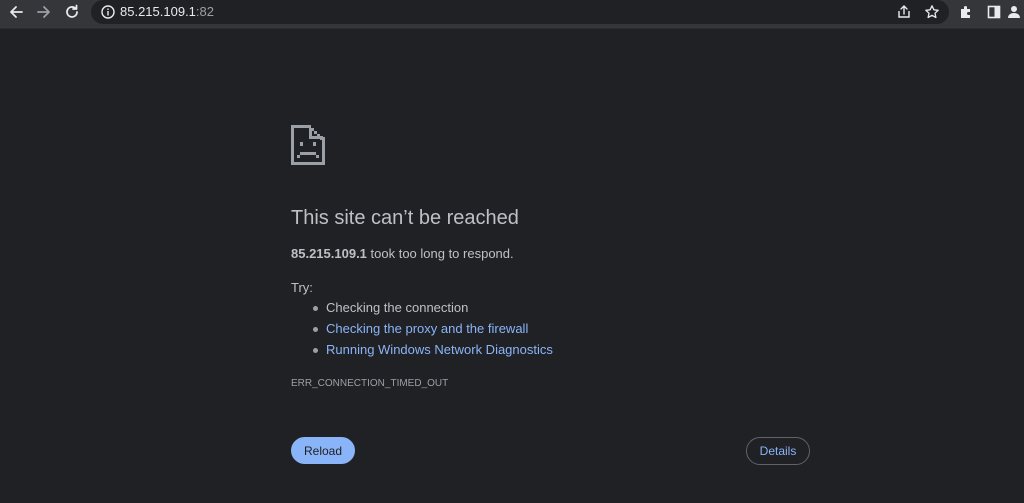 This screenshot has height=503, width=1024. Describe the element at coordinates (405, 218) in the screenshot. I see `page-title: This site can’t be reached` at that location.